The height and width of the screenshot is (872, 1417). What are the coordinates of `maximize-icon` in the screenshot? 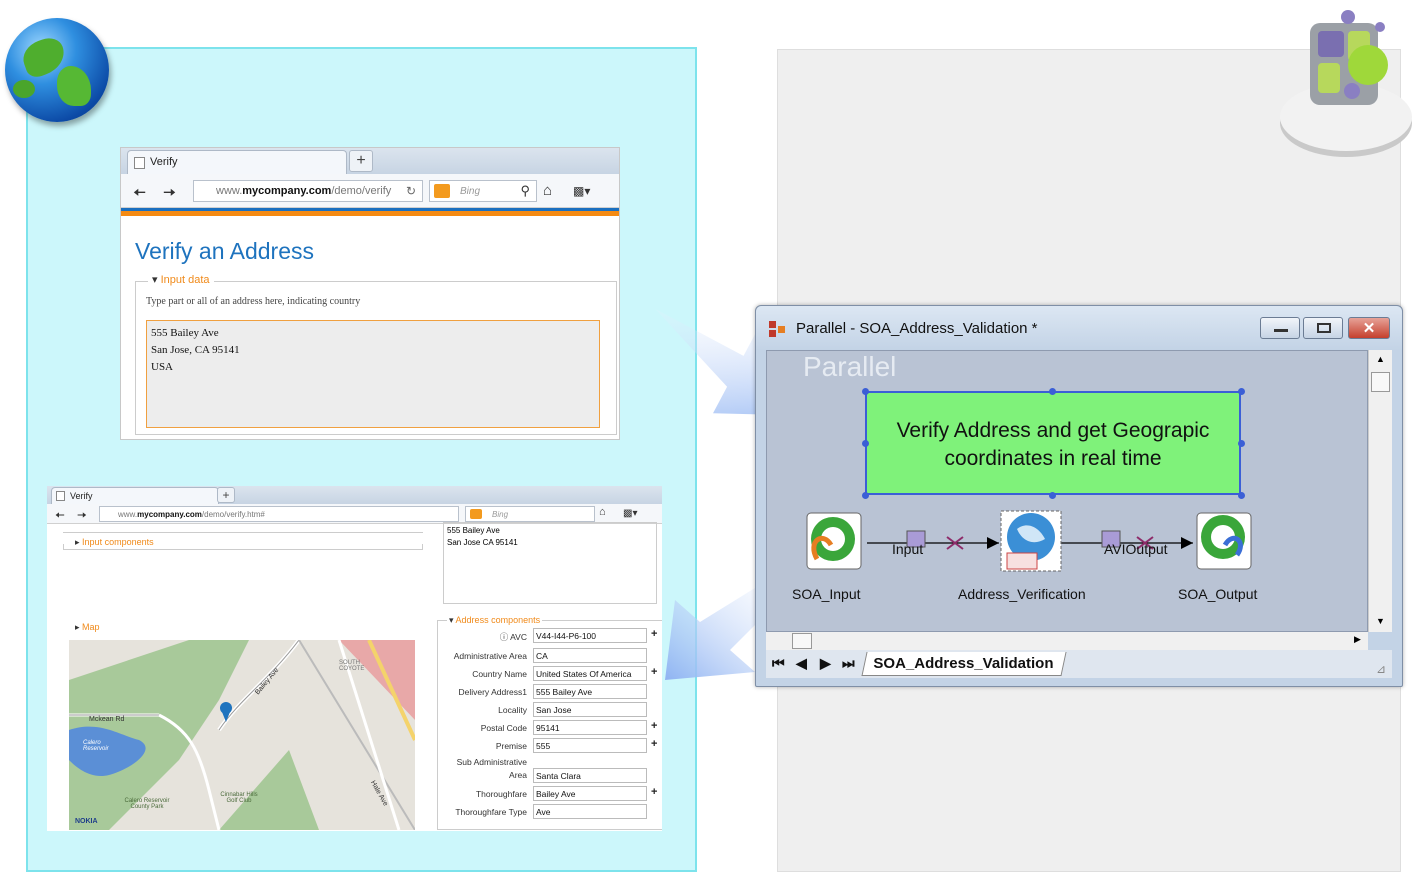 It's located at (1324, 328).